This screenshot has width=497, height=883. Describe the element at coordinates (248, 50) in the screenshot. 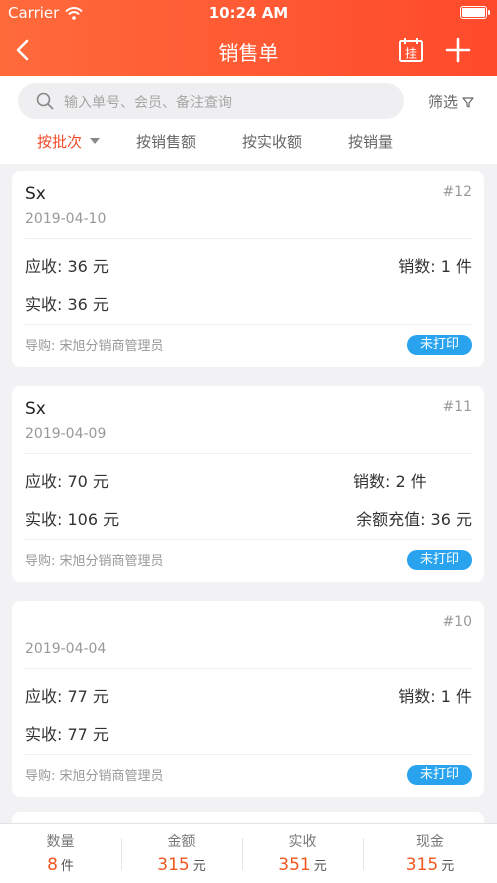

I see `navbar: 销售单 挂` at that location.